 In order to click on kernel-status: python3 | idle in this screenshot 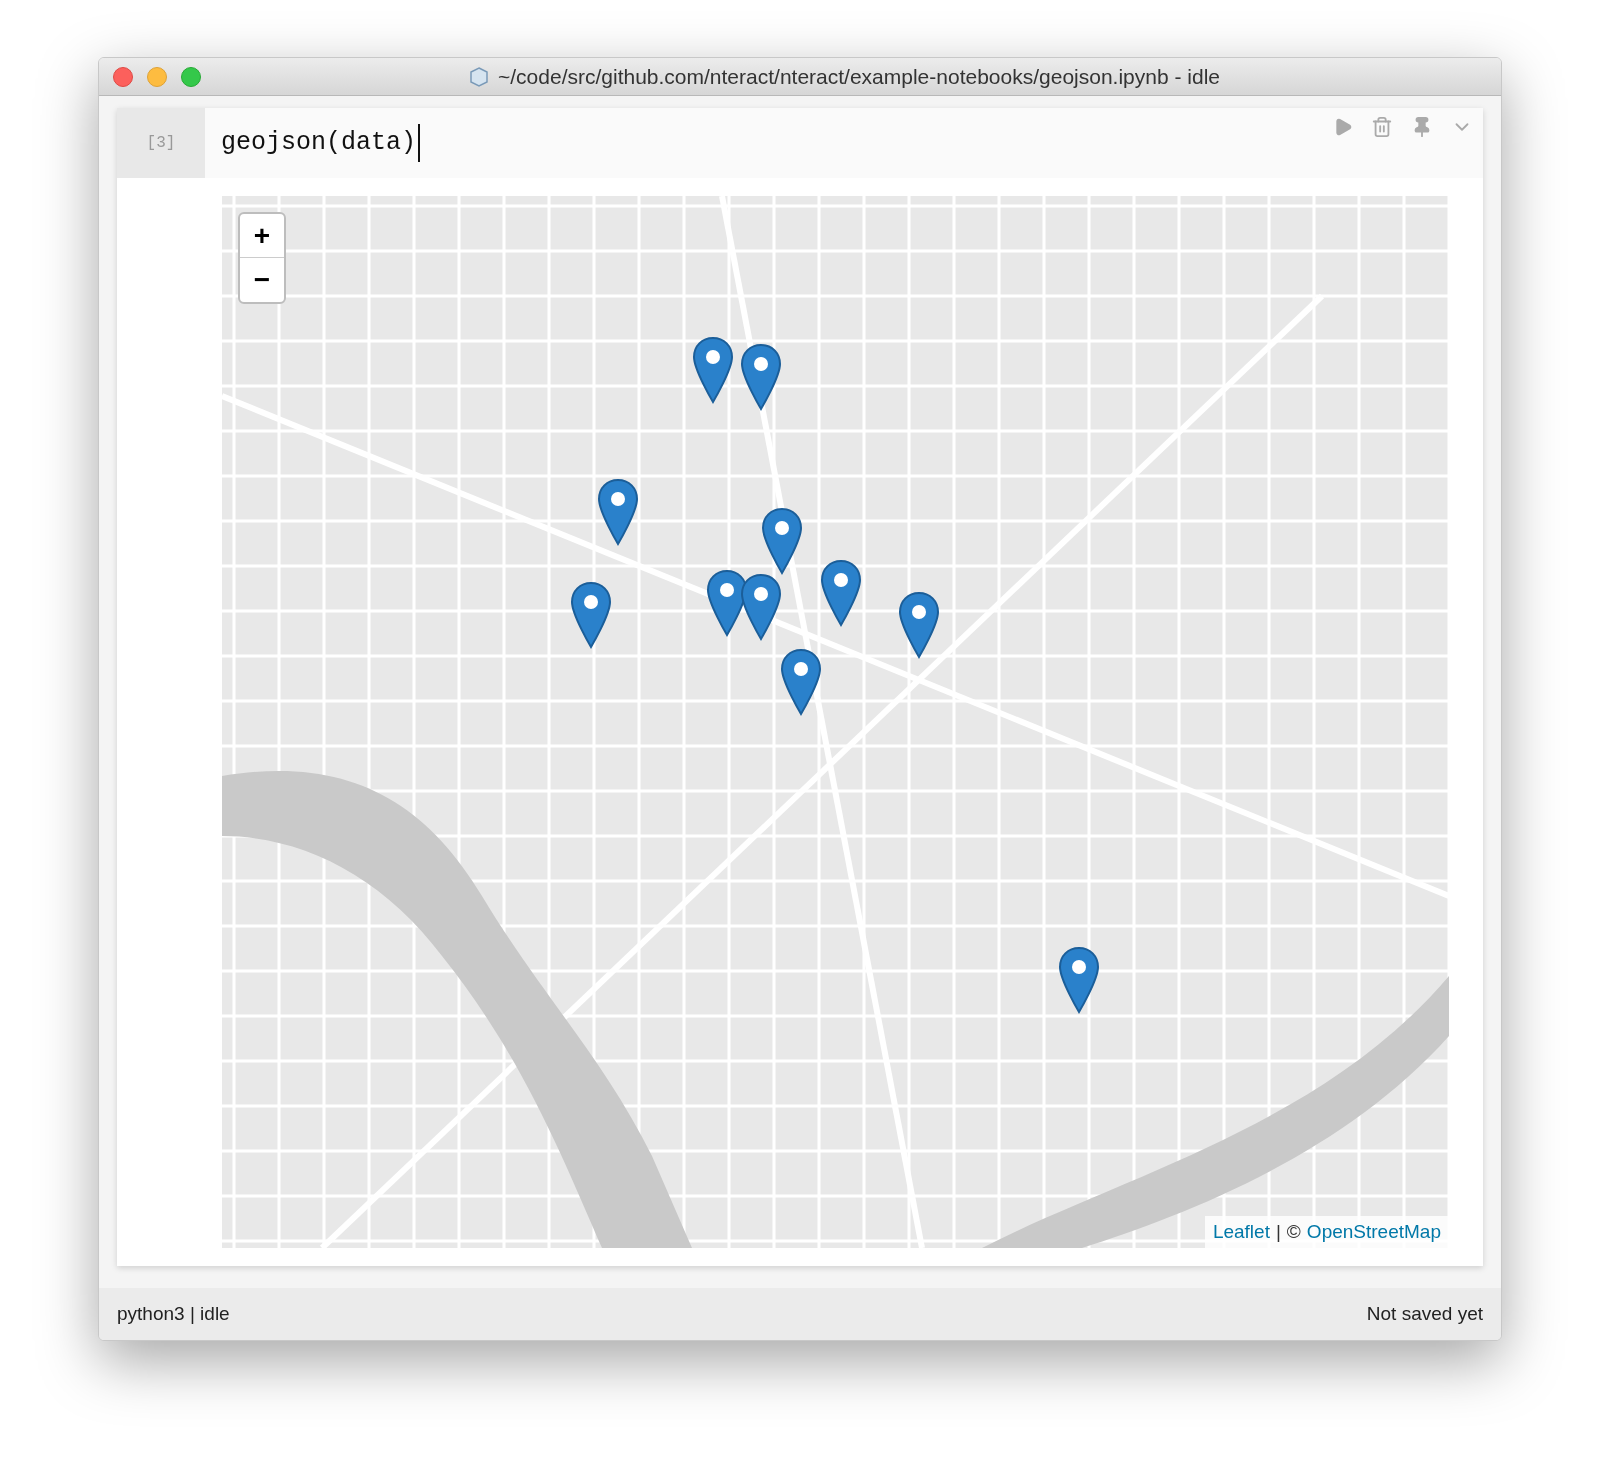, I will do `click(173, 1313)`.